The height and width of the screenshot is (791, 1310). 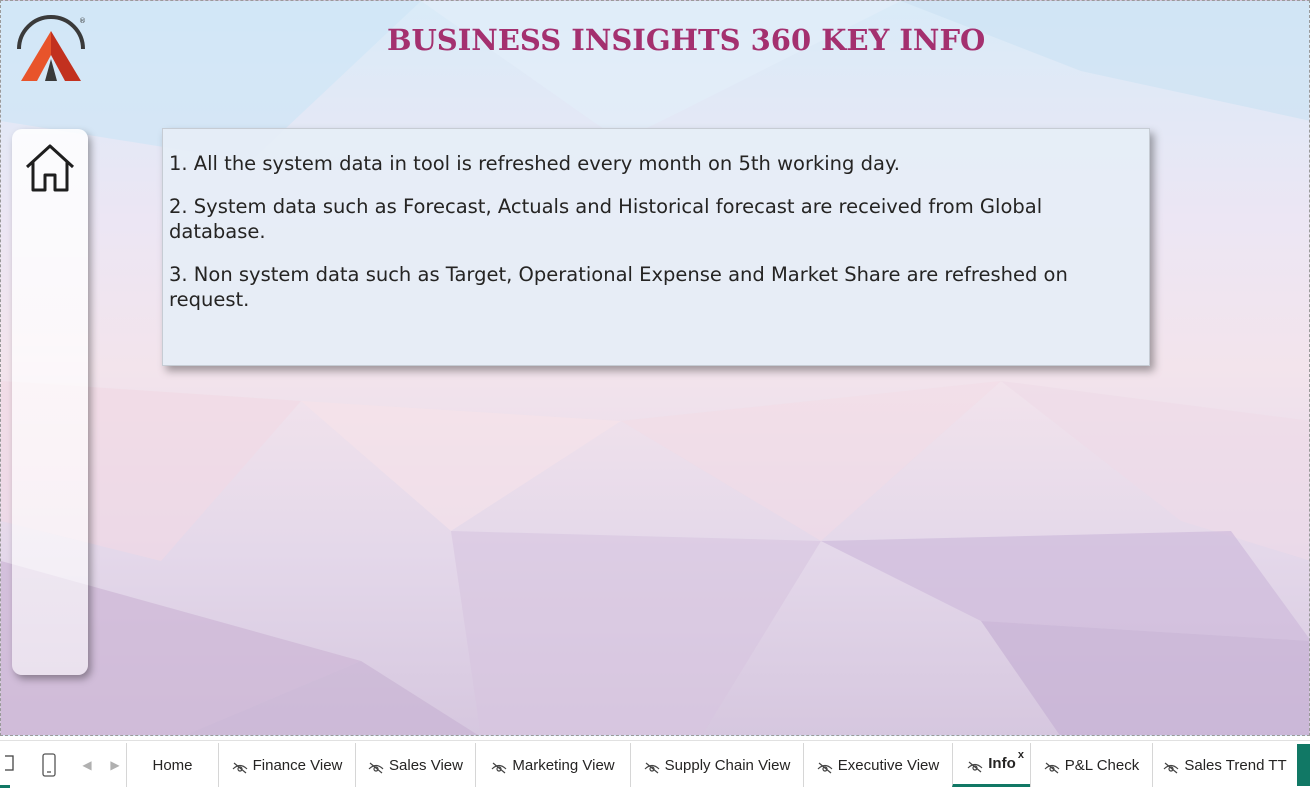 I want to click on tab-label: Executive View, so click(x=888, y=765).